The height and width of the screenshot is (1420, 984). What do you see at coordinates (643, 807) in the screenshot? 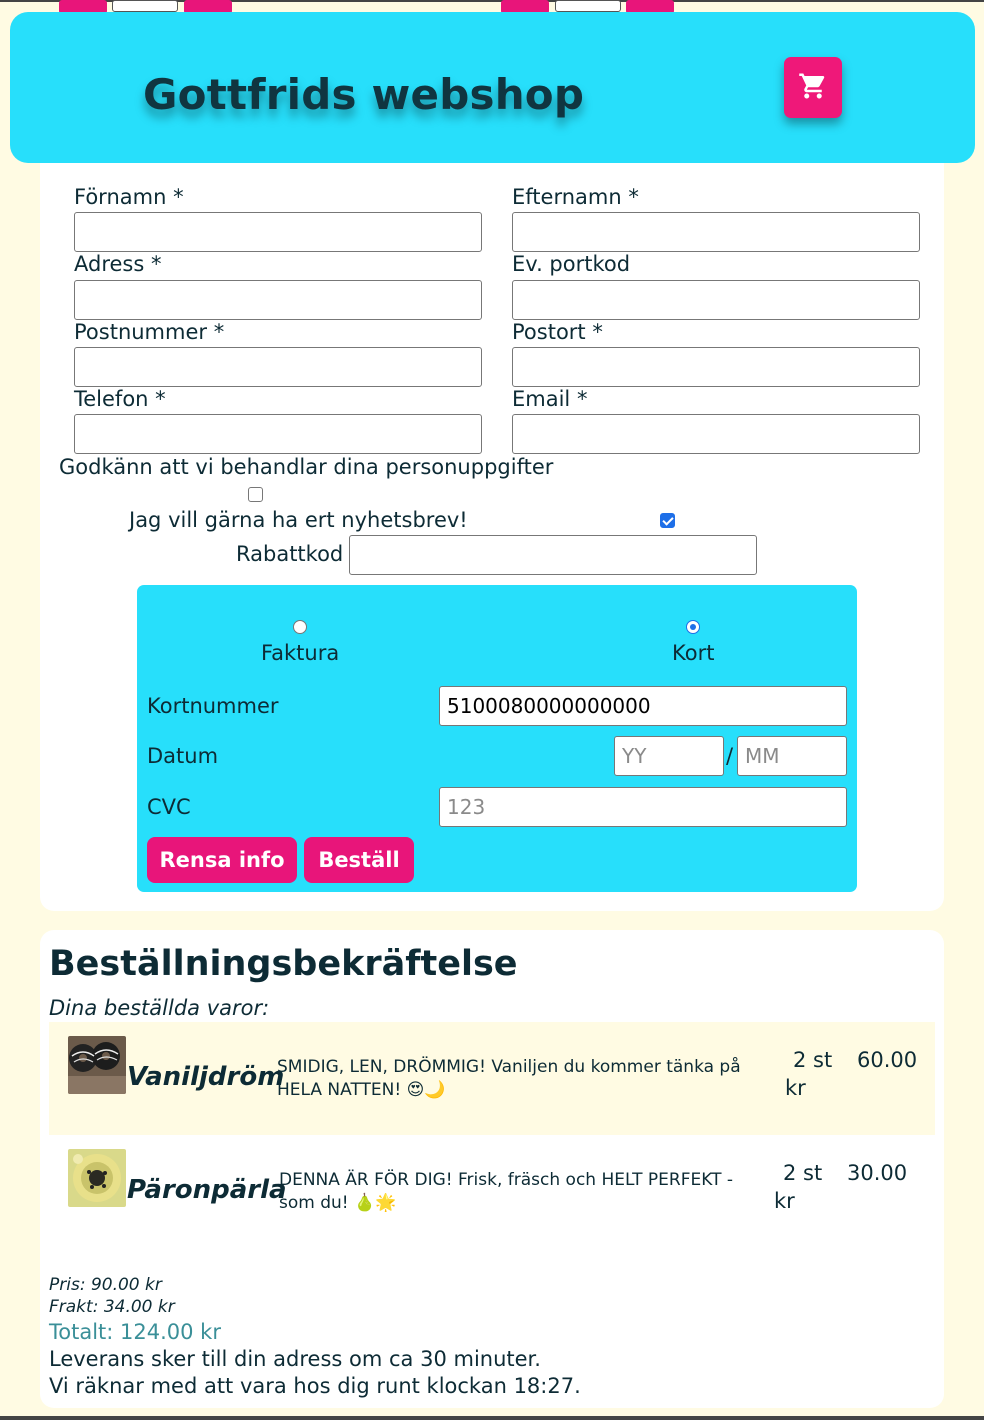
I see `cvc-field` at bounding box center [643, 807].